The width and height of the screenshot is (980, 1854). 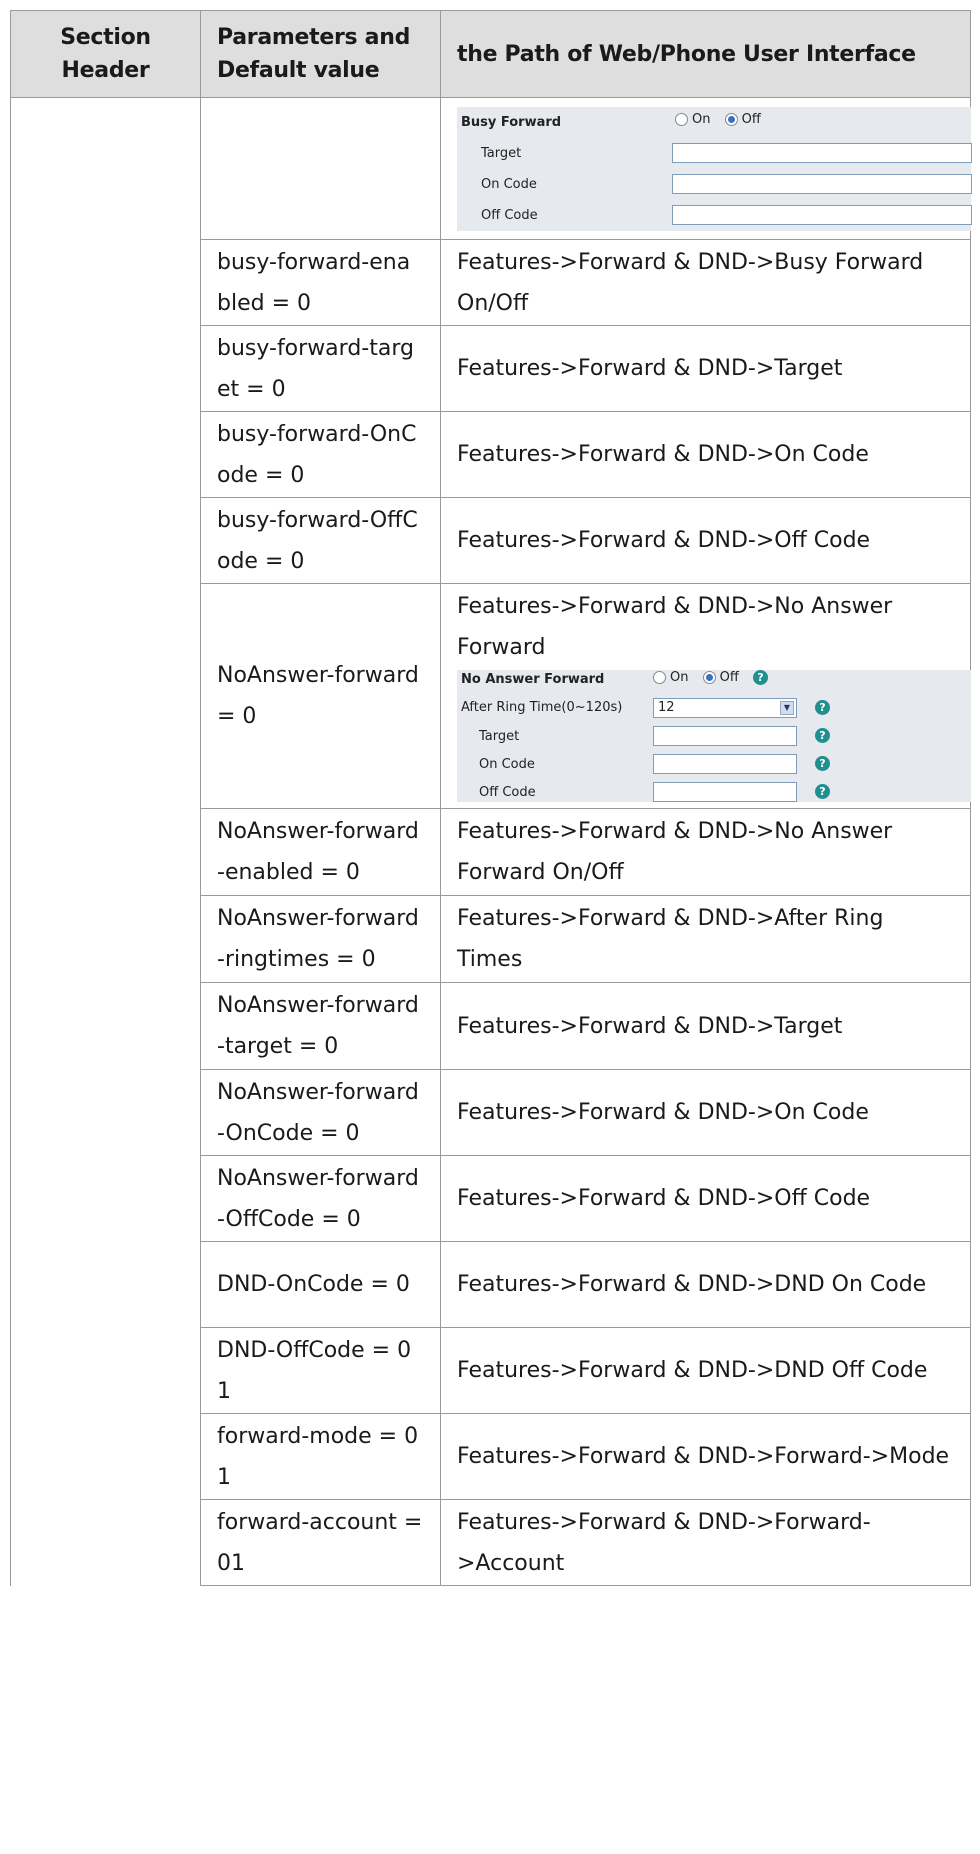 I want to click on noanswer-title: No Answer Forward, so click(x=533, y=679).